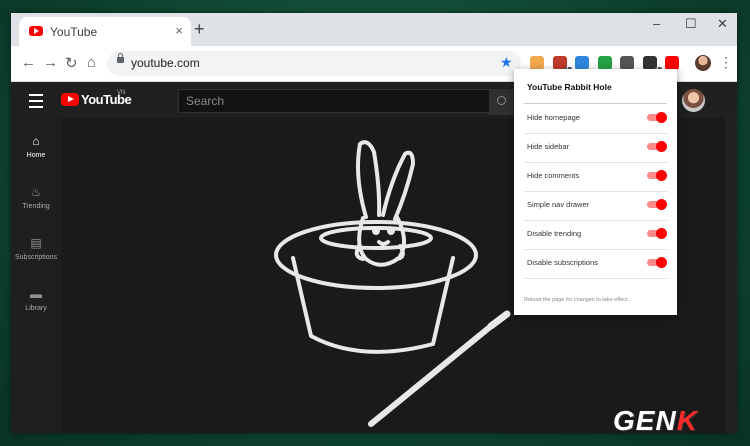 This screenshot has height=446, width=750. What do you see at coordinates (36, 257) in the screenshot?
I see `guide-label: Subscriptions` at bounding box center [36, 257].